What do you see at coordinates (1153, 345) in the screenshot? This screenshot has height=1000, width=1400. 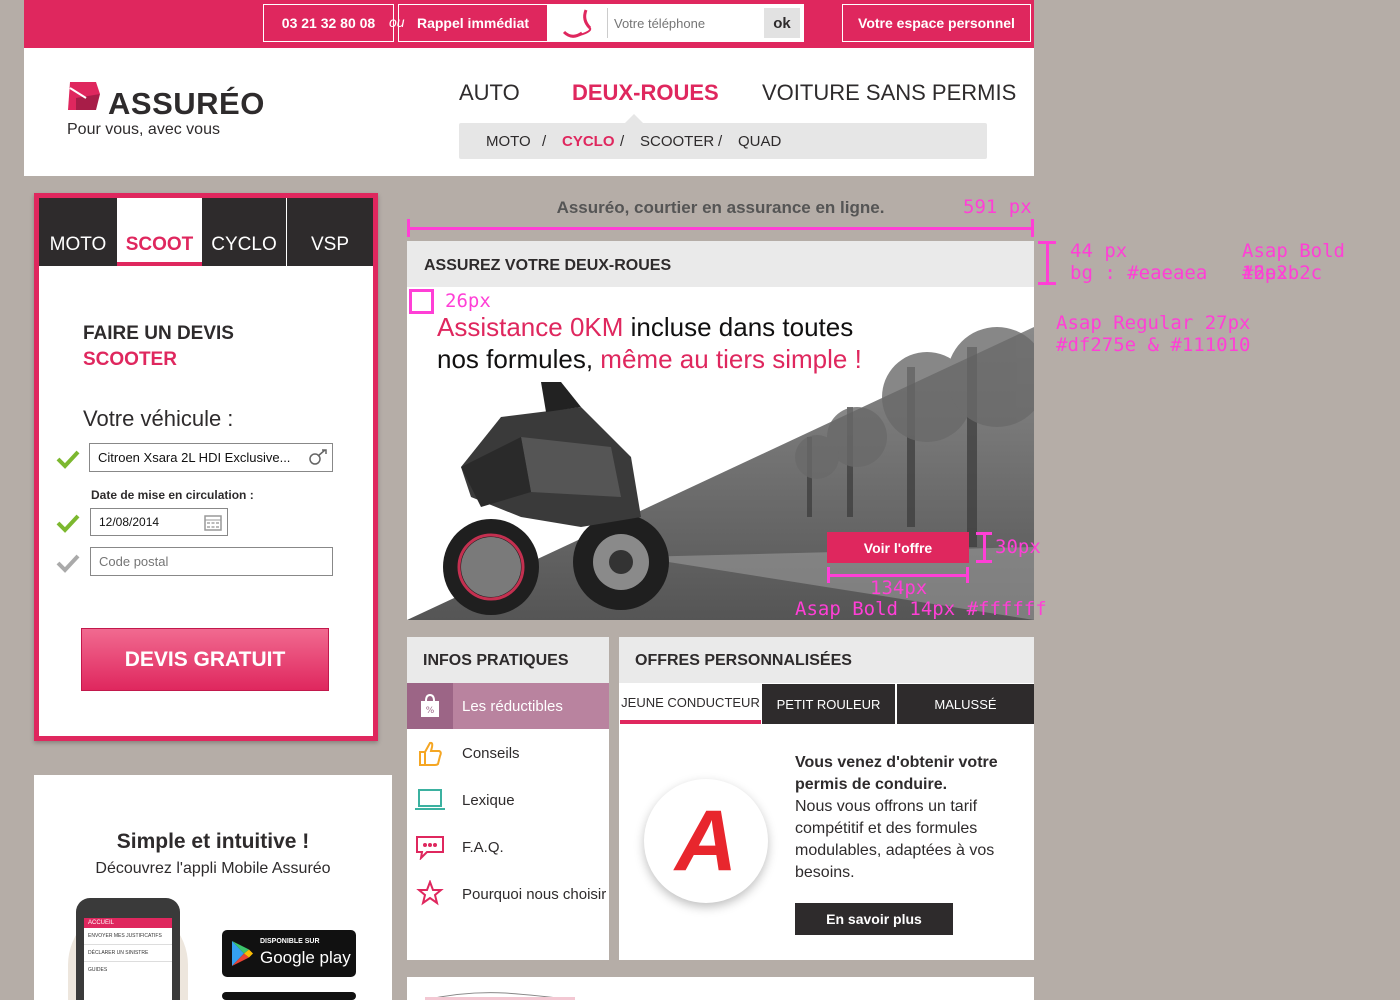 I see `annotation-banner-colors: #df275e & #111010` at bounding box center [1153, 345].